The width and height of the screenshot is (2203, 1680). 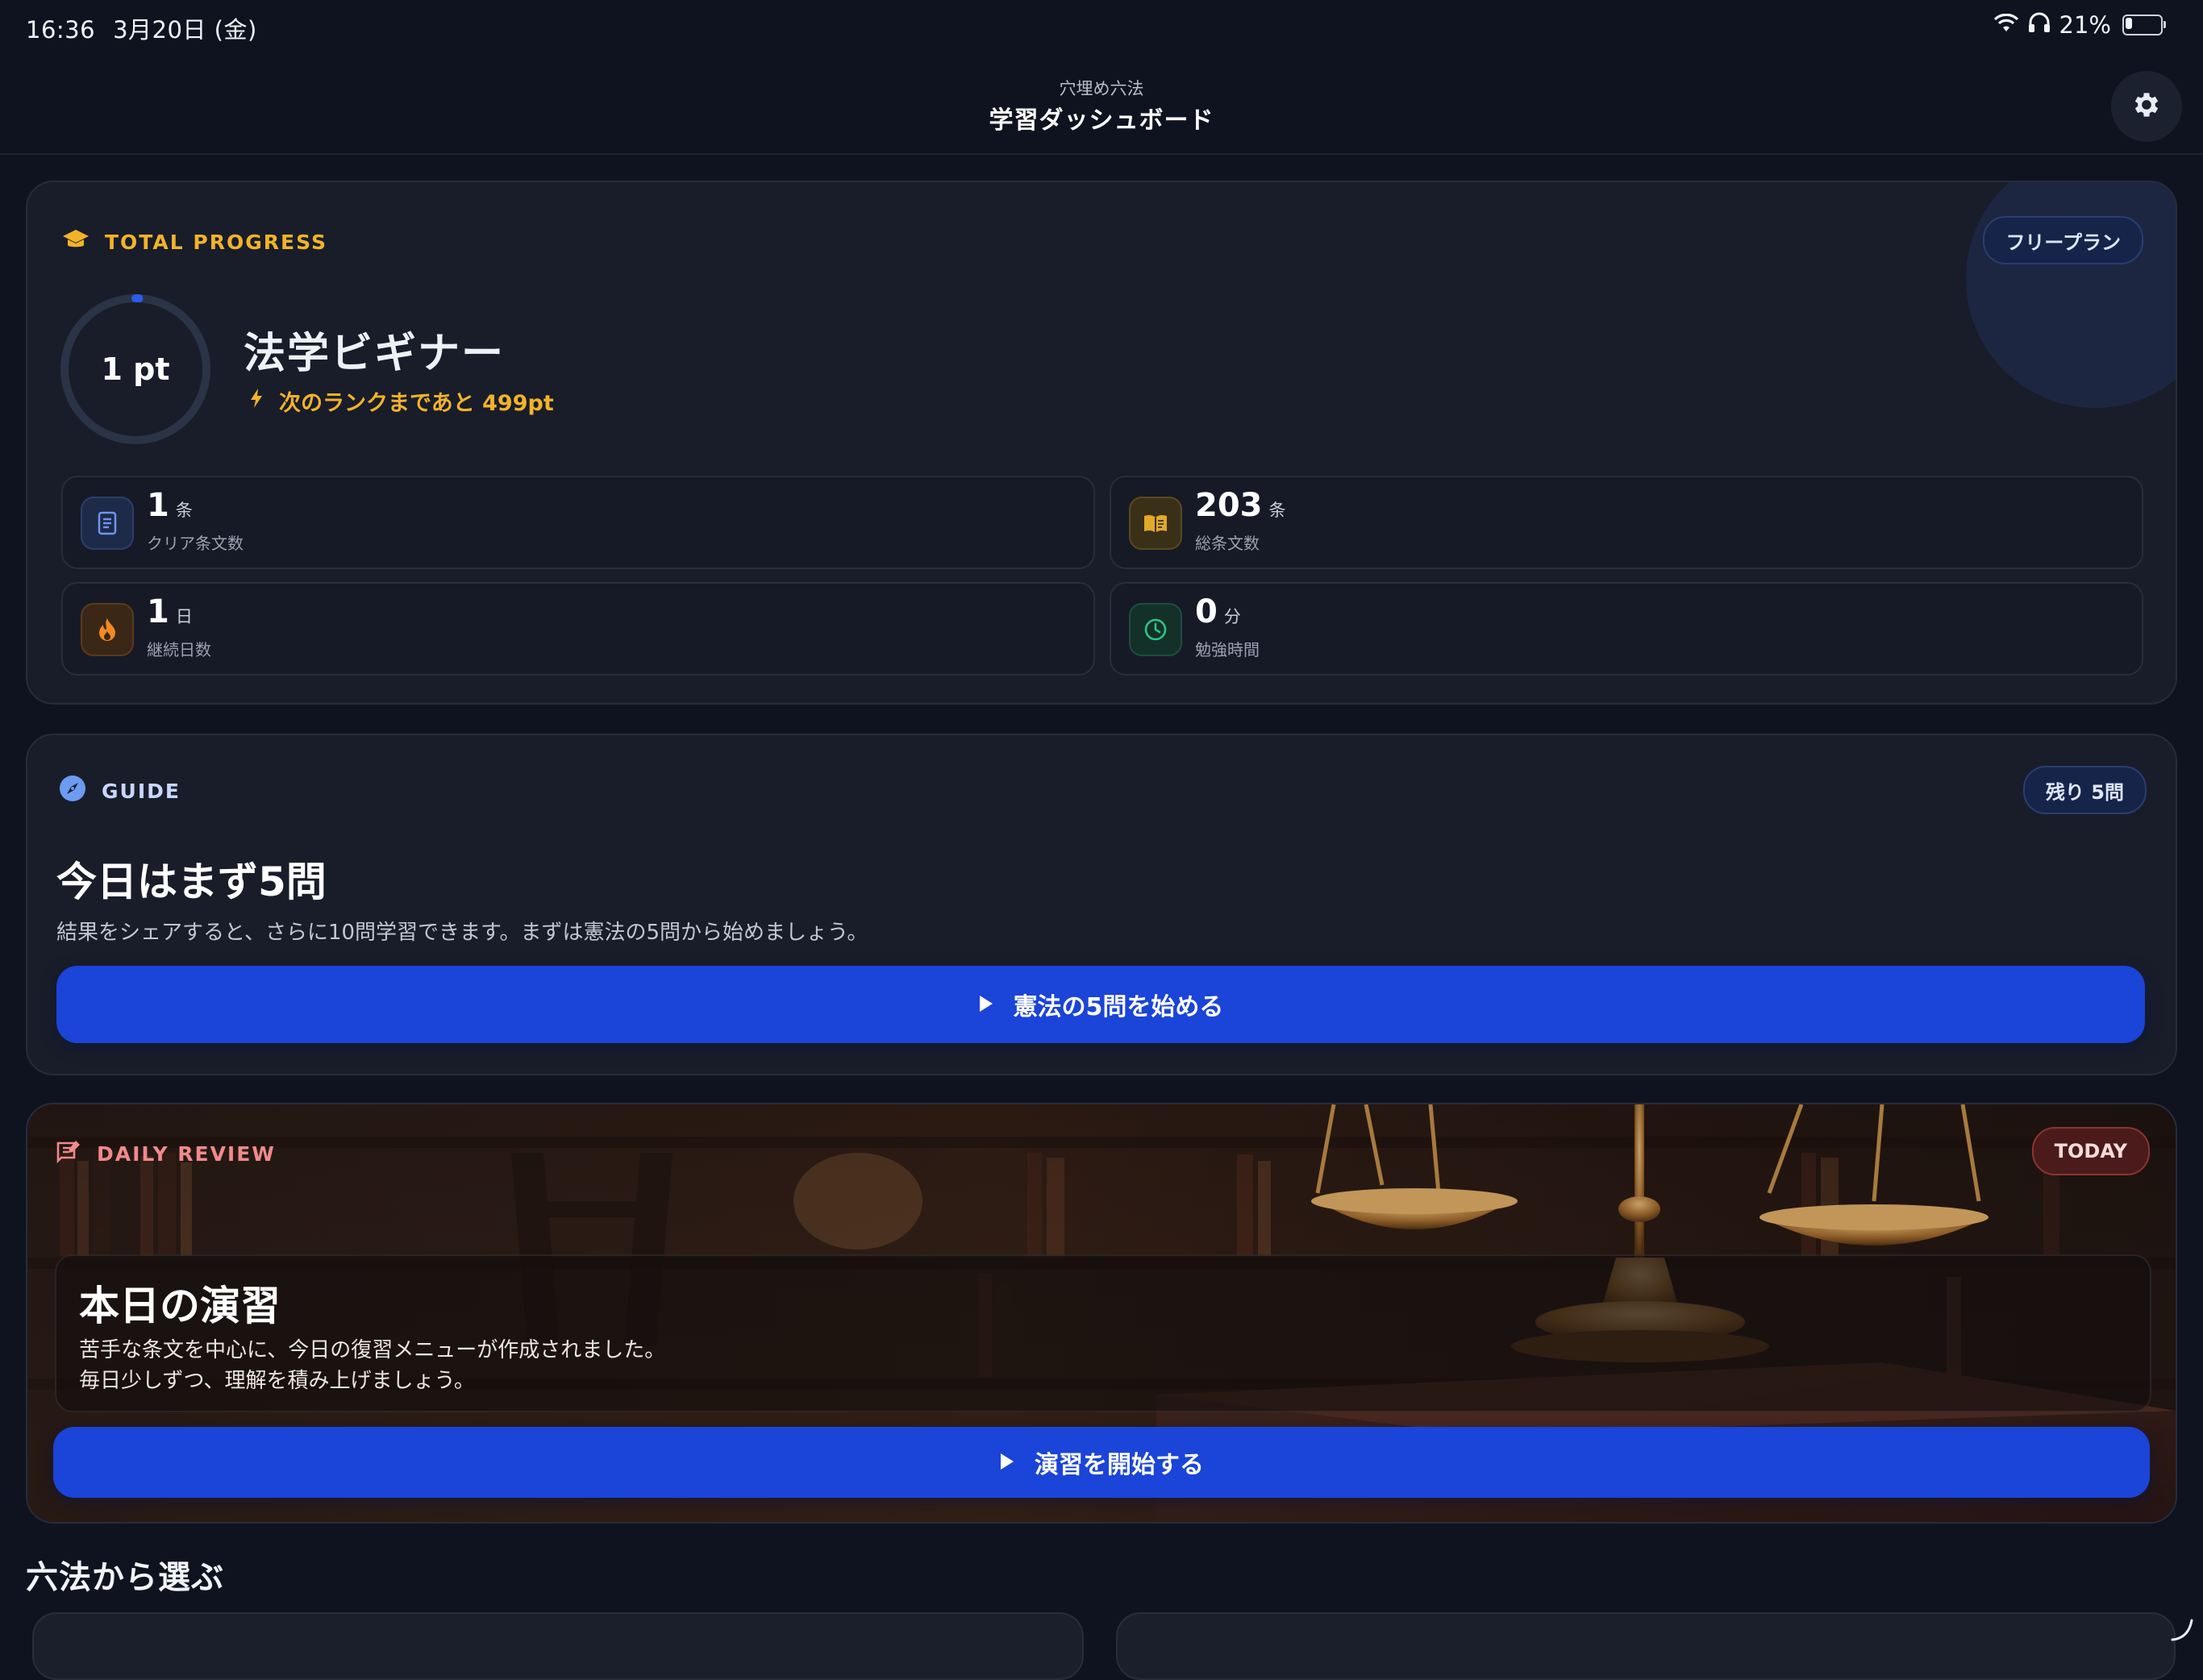 I want to click on status-date: 3月20日 (金), so click(x=185, y=30).